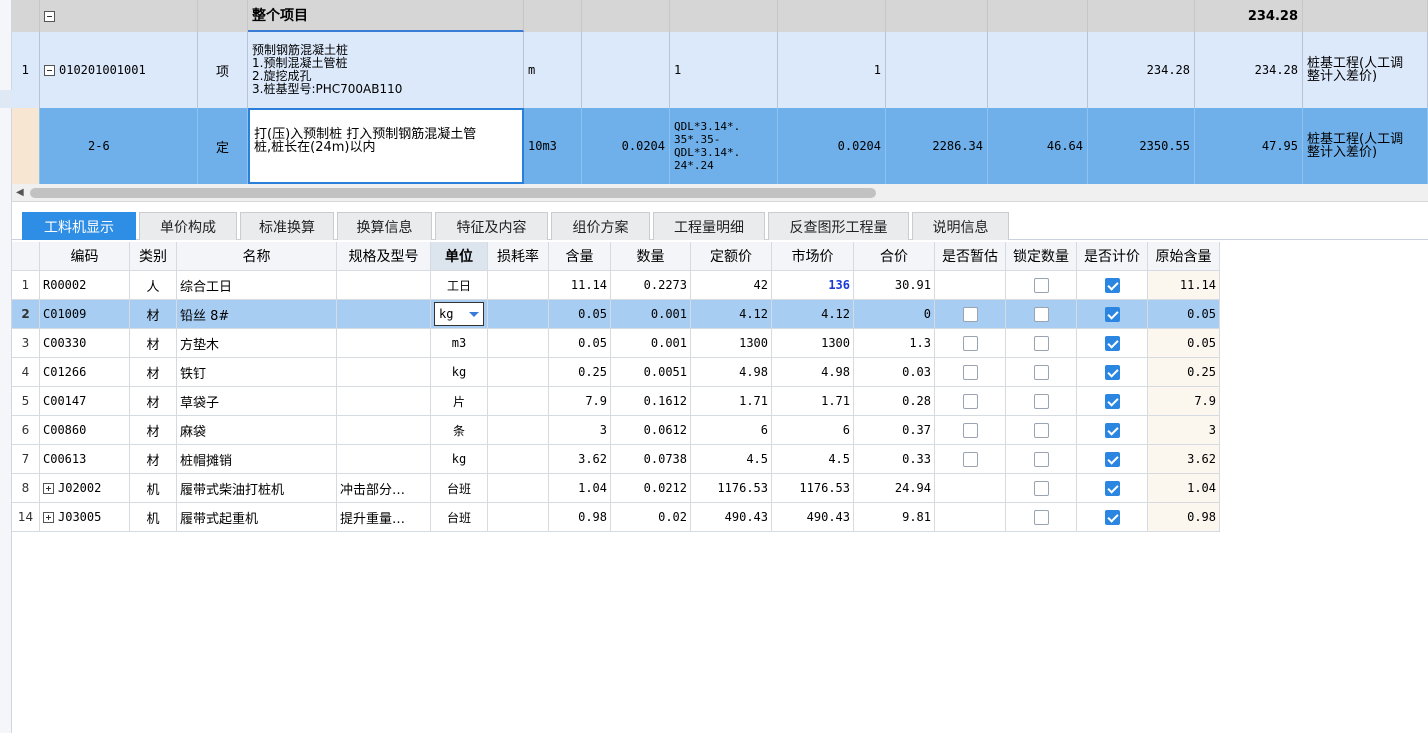  I want to click on cell-unit: kg, so click(459, 372).